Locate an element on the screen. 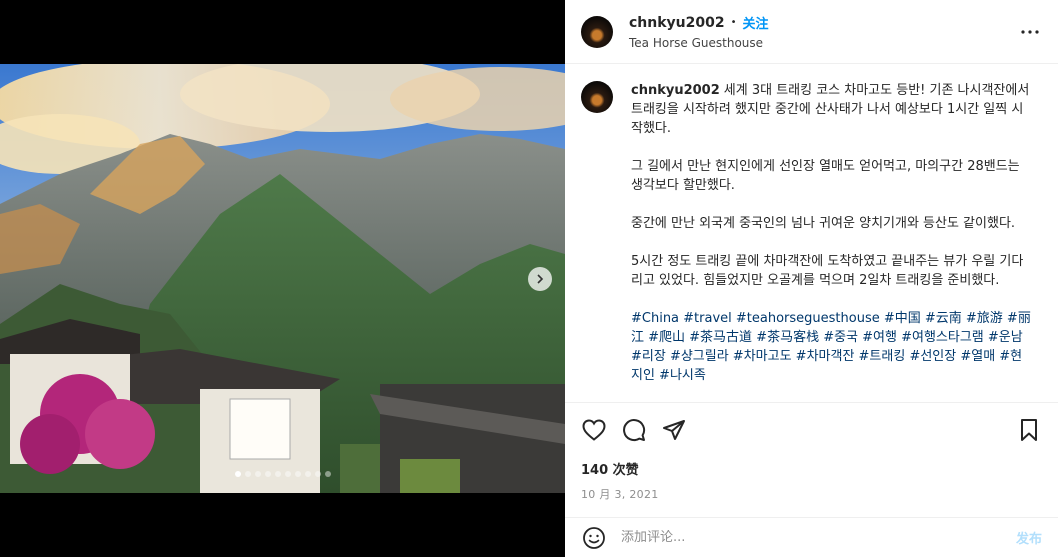 The width and height of the screenshot is (1058, 557). send-icon is located at coordinates (674, 430).